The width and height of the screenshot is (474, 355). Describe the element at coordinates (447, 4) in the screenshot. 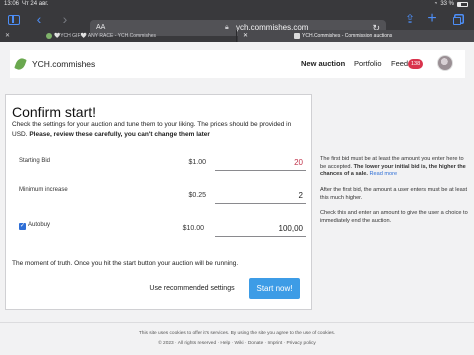

I see `battery-percent: 33 %` at that location.